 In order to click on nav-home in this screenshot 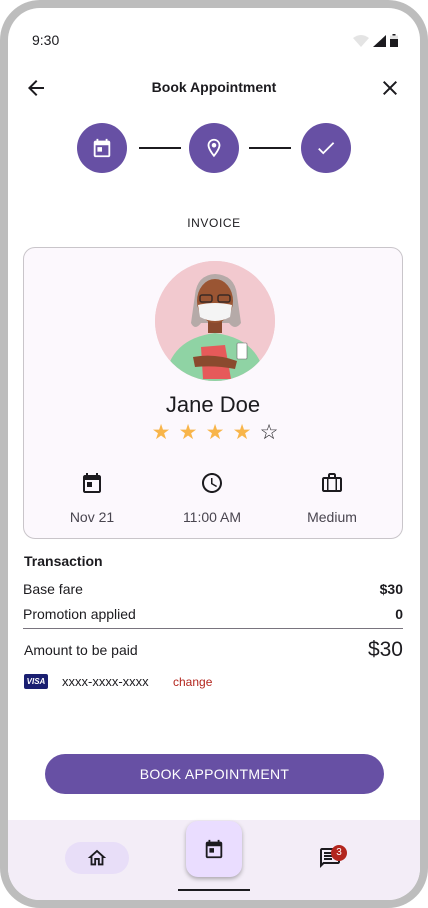, I will do `click(97, 858)`.